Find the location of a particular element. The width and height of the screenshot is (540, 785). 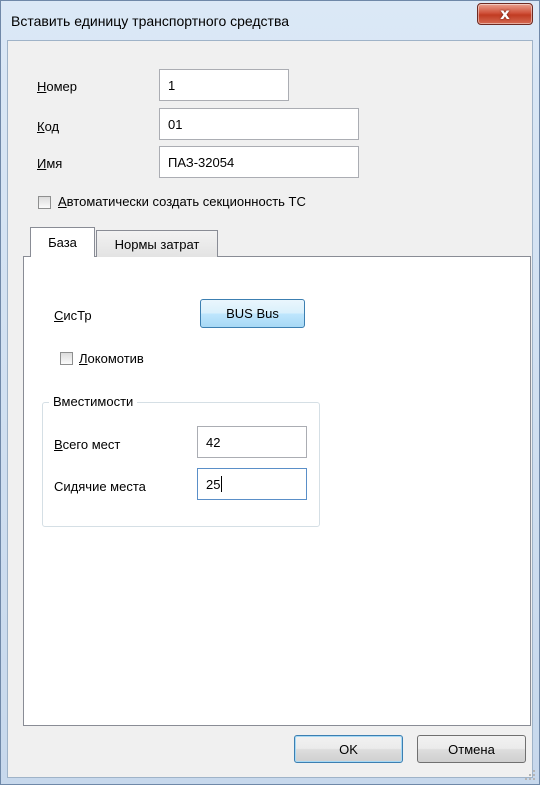

systr-button: BUS Bus is located at coordinates (252, 313).